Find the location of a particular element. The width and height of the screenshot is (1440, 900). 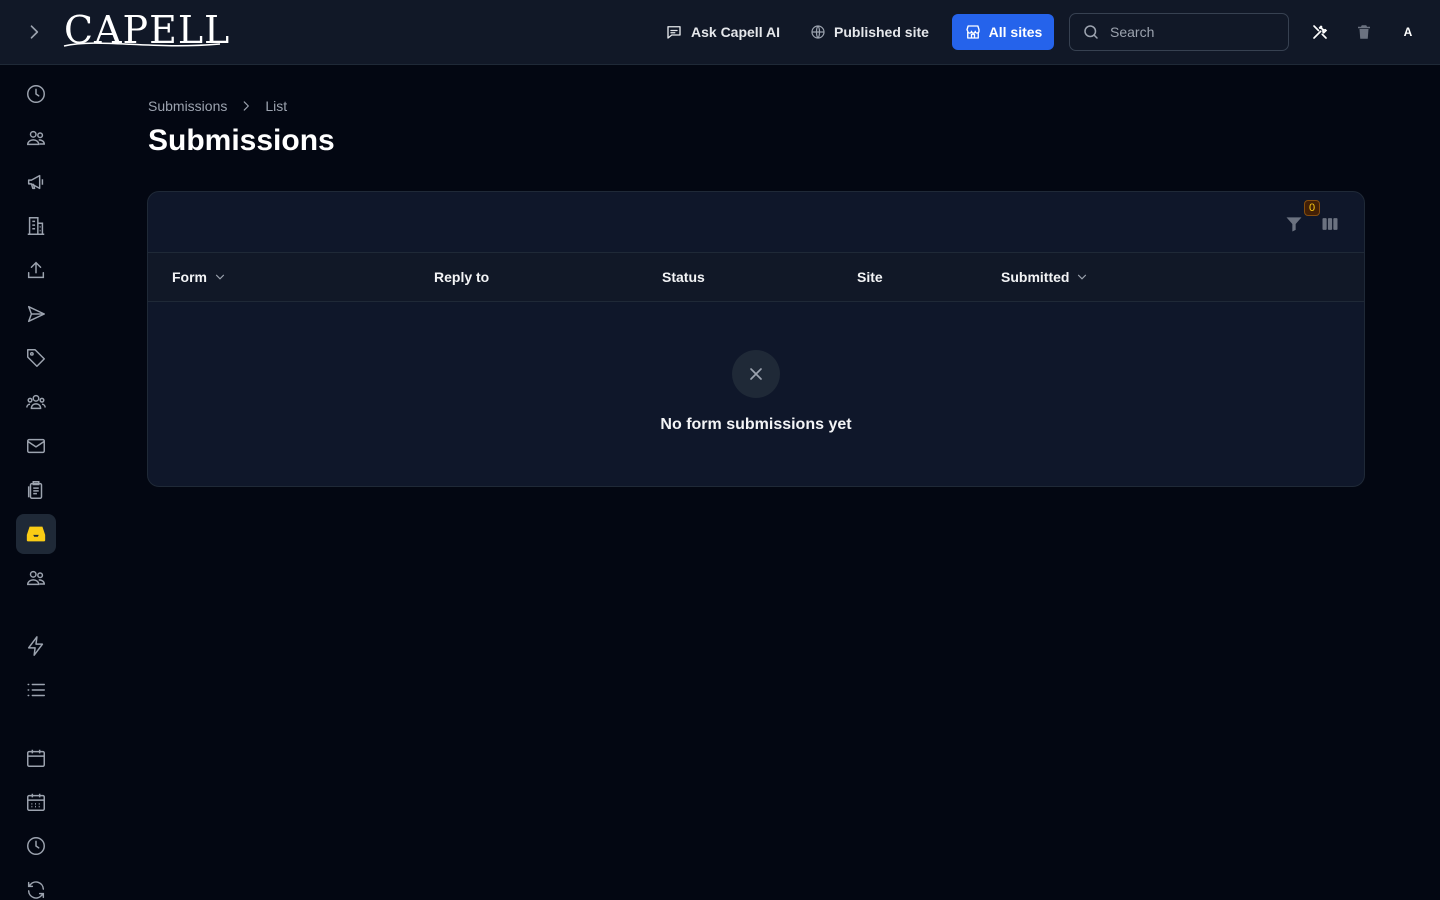

tag-icon is located at coordinates (36, 358).